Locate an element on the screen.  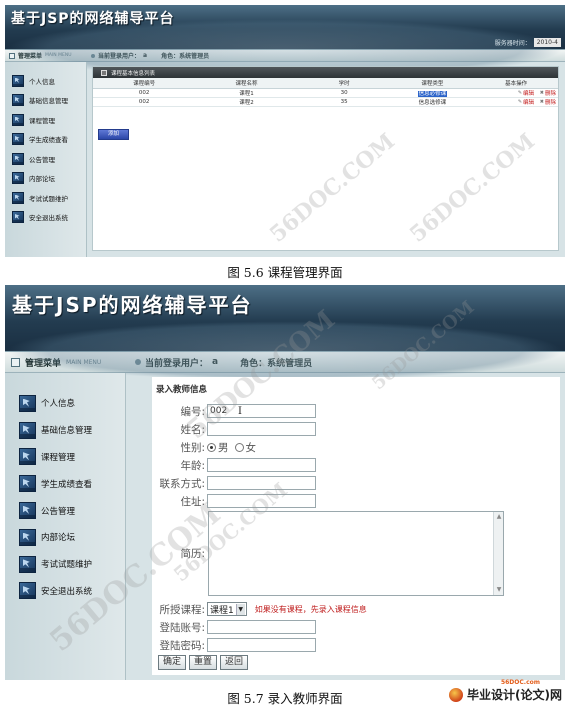
sidebar-item-label: 课程管理 is located at coordinates (42, 120).